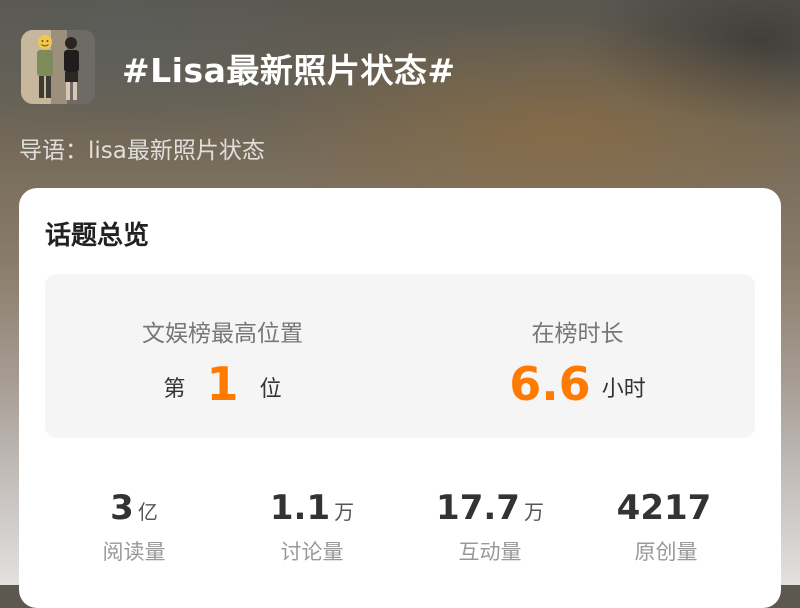 This screenshot has height=608, width=800. Describe the element at coordinates (664, 508) in the screenshot. I see `stat-originals-value: 4217` at that location.